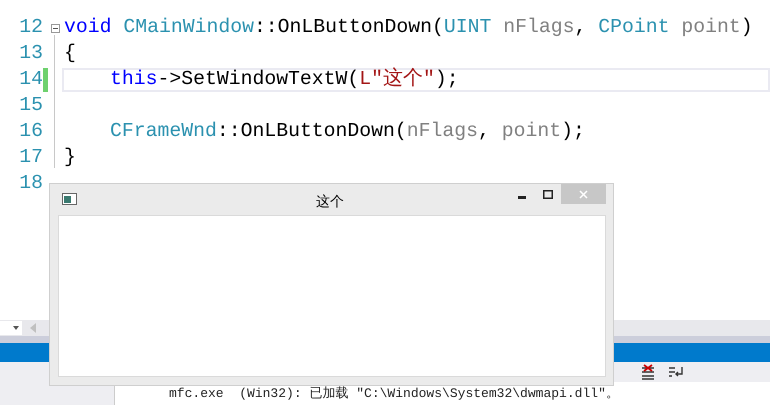  I want to click on clear-list-icon, so click(648, 372).